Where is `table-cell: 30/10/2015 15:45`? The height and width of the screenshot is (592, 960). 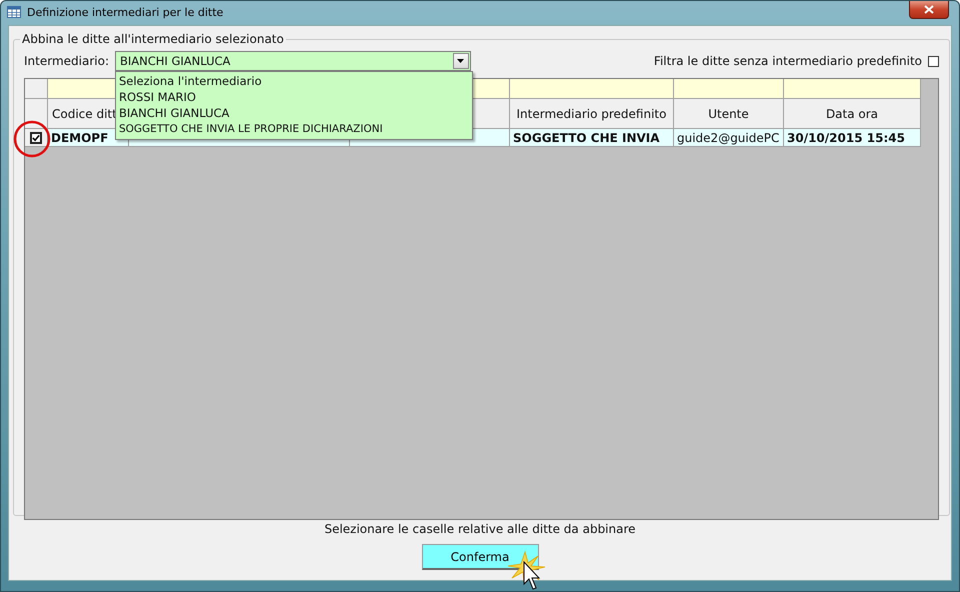 table-cell: 30/10/2015 15:45 is located at coordinates (852, 138).